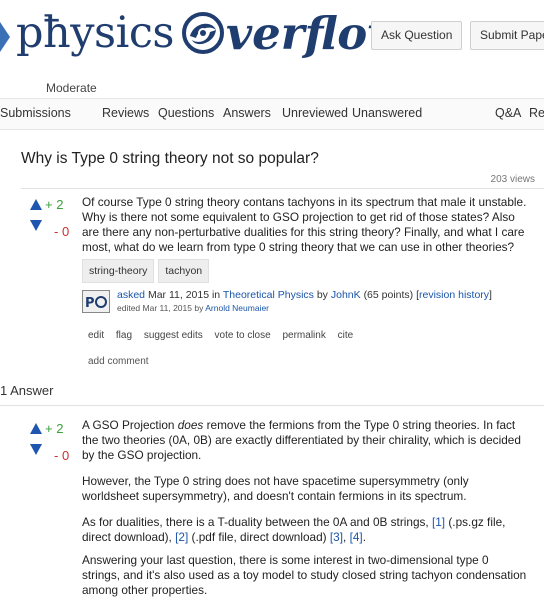  Describe the element at coordinates (336, 537) in the screenshot. I see `reference-link-3: [3]` at that location.